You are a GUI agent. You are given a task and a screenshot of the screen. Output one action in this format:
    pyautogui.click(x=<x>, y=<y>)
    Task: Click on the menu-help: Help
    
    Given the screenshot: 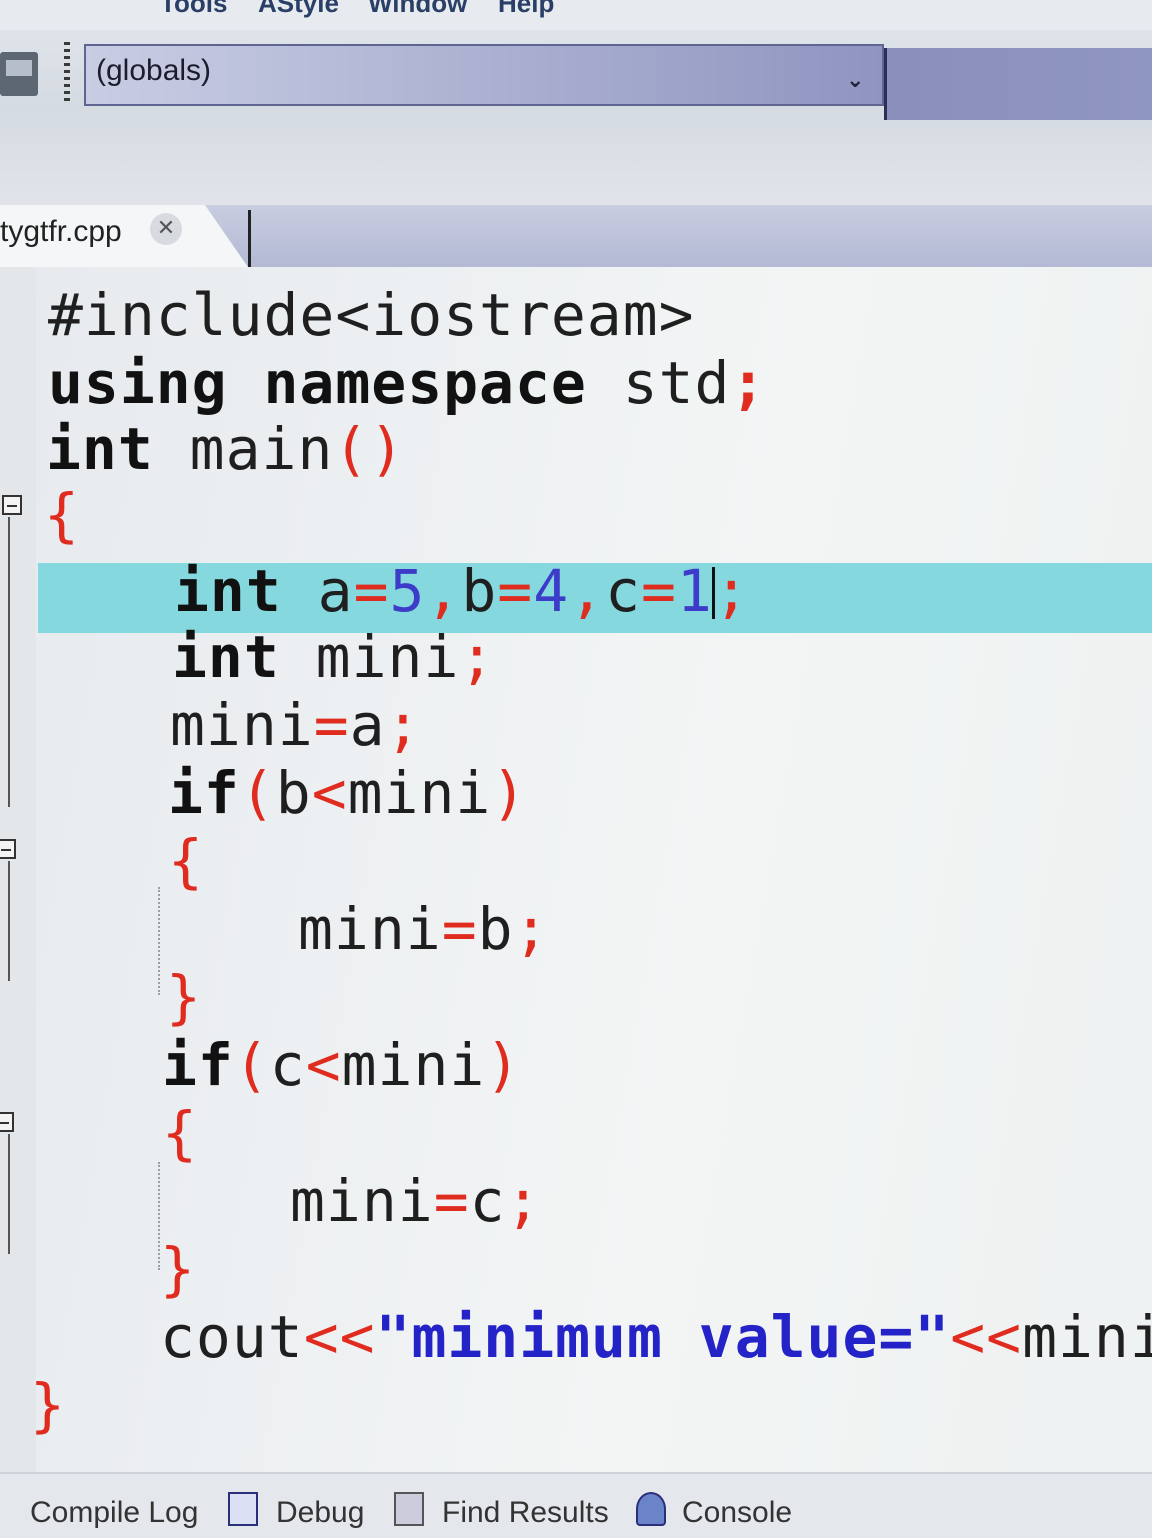 What is the action you would take?
    pyautogui.click(x=526, y=9)
    